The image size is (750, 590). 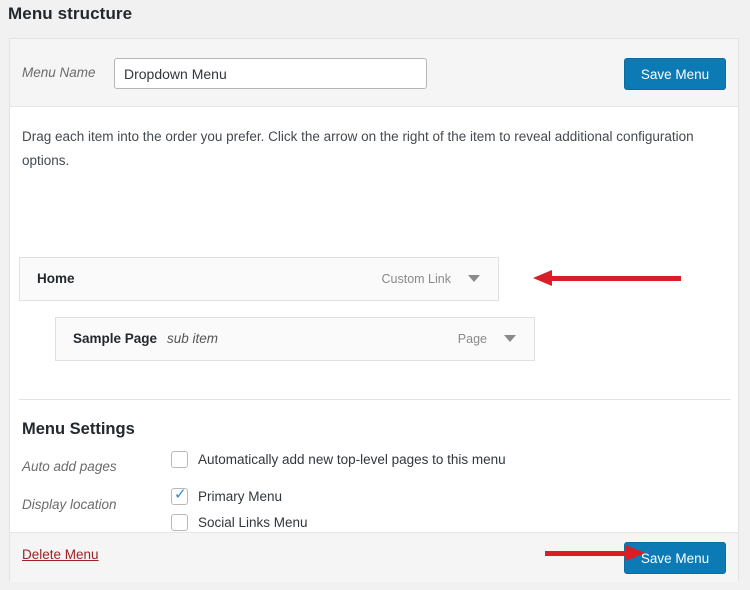 What do you see at coordinates (416, 279) in the screenshot?
I see `menu-item-type: Custom Link` at bounding box center [416, 279].